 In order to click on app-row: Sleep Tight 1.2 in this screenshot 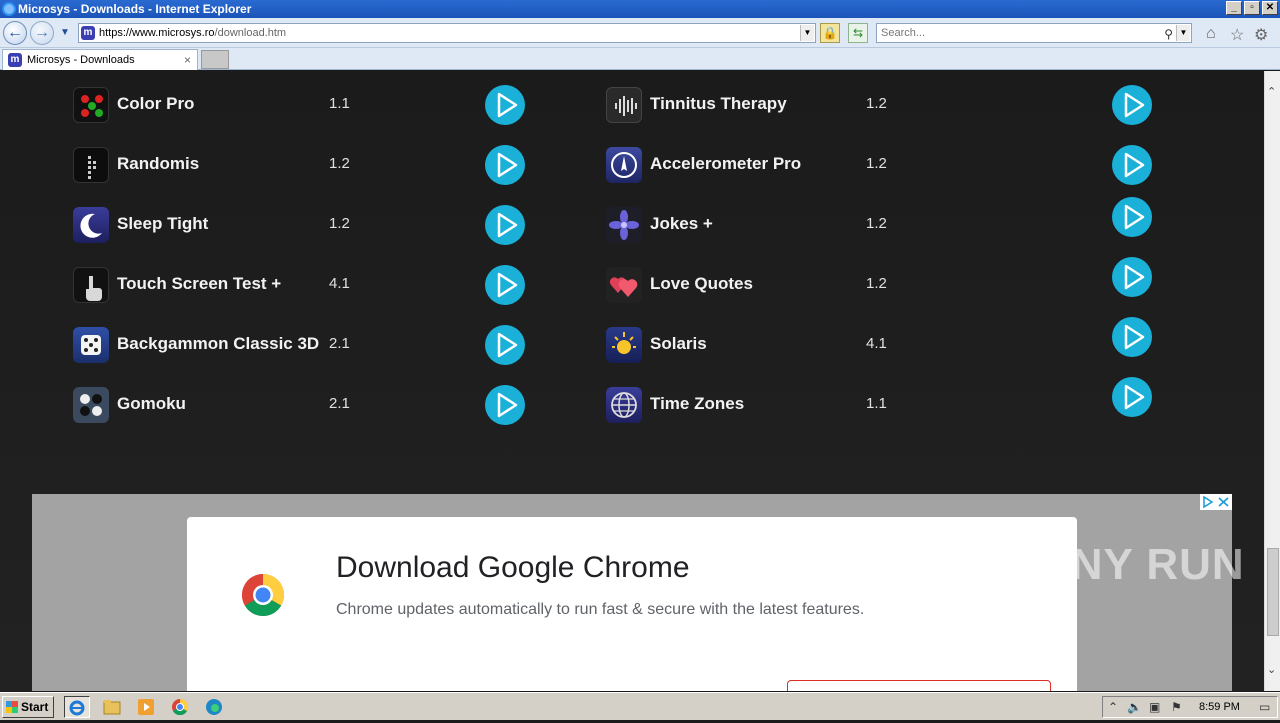, I will do `click(303, 225)`.